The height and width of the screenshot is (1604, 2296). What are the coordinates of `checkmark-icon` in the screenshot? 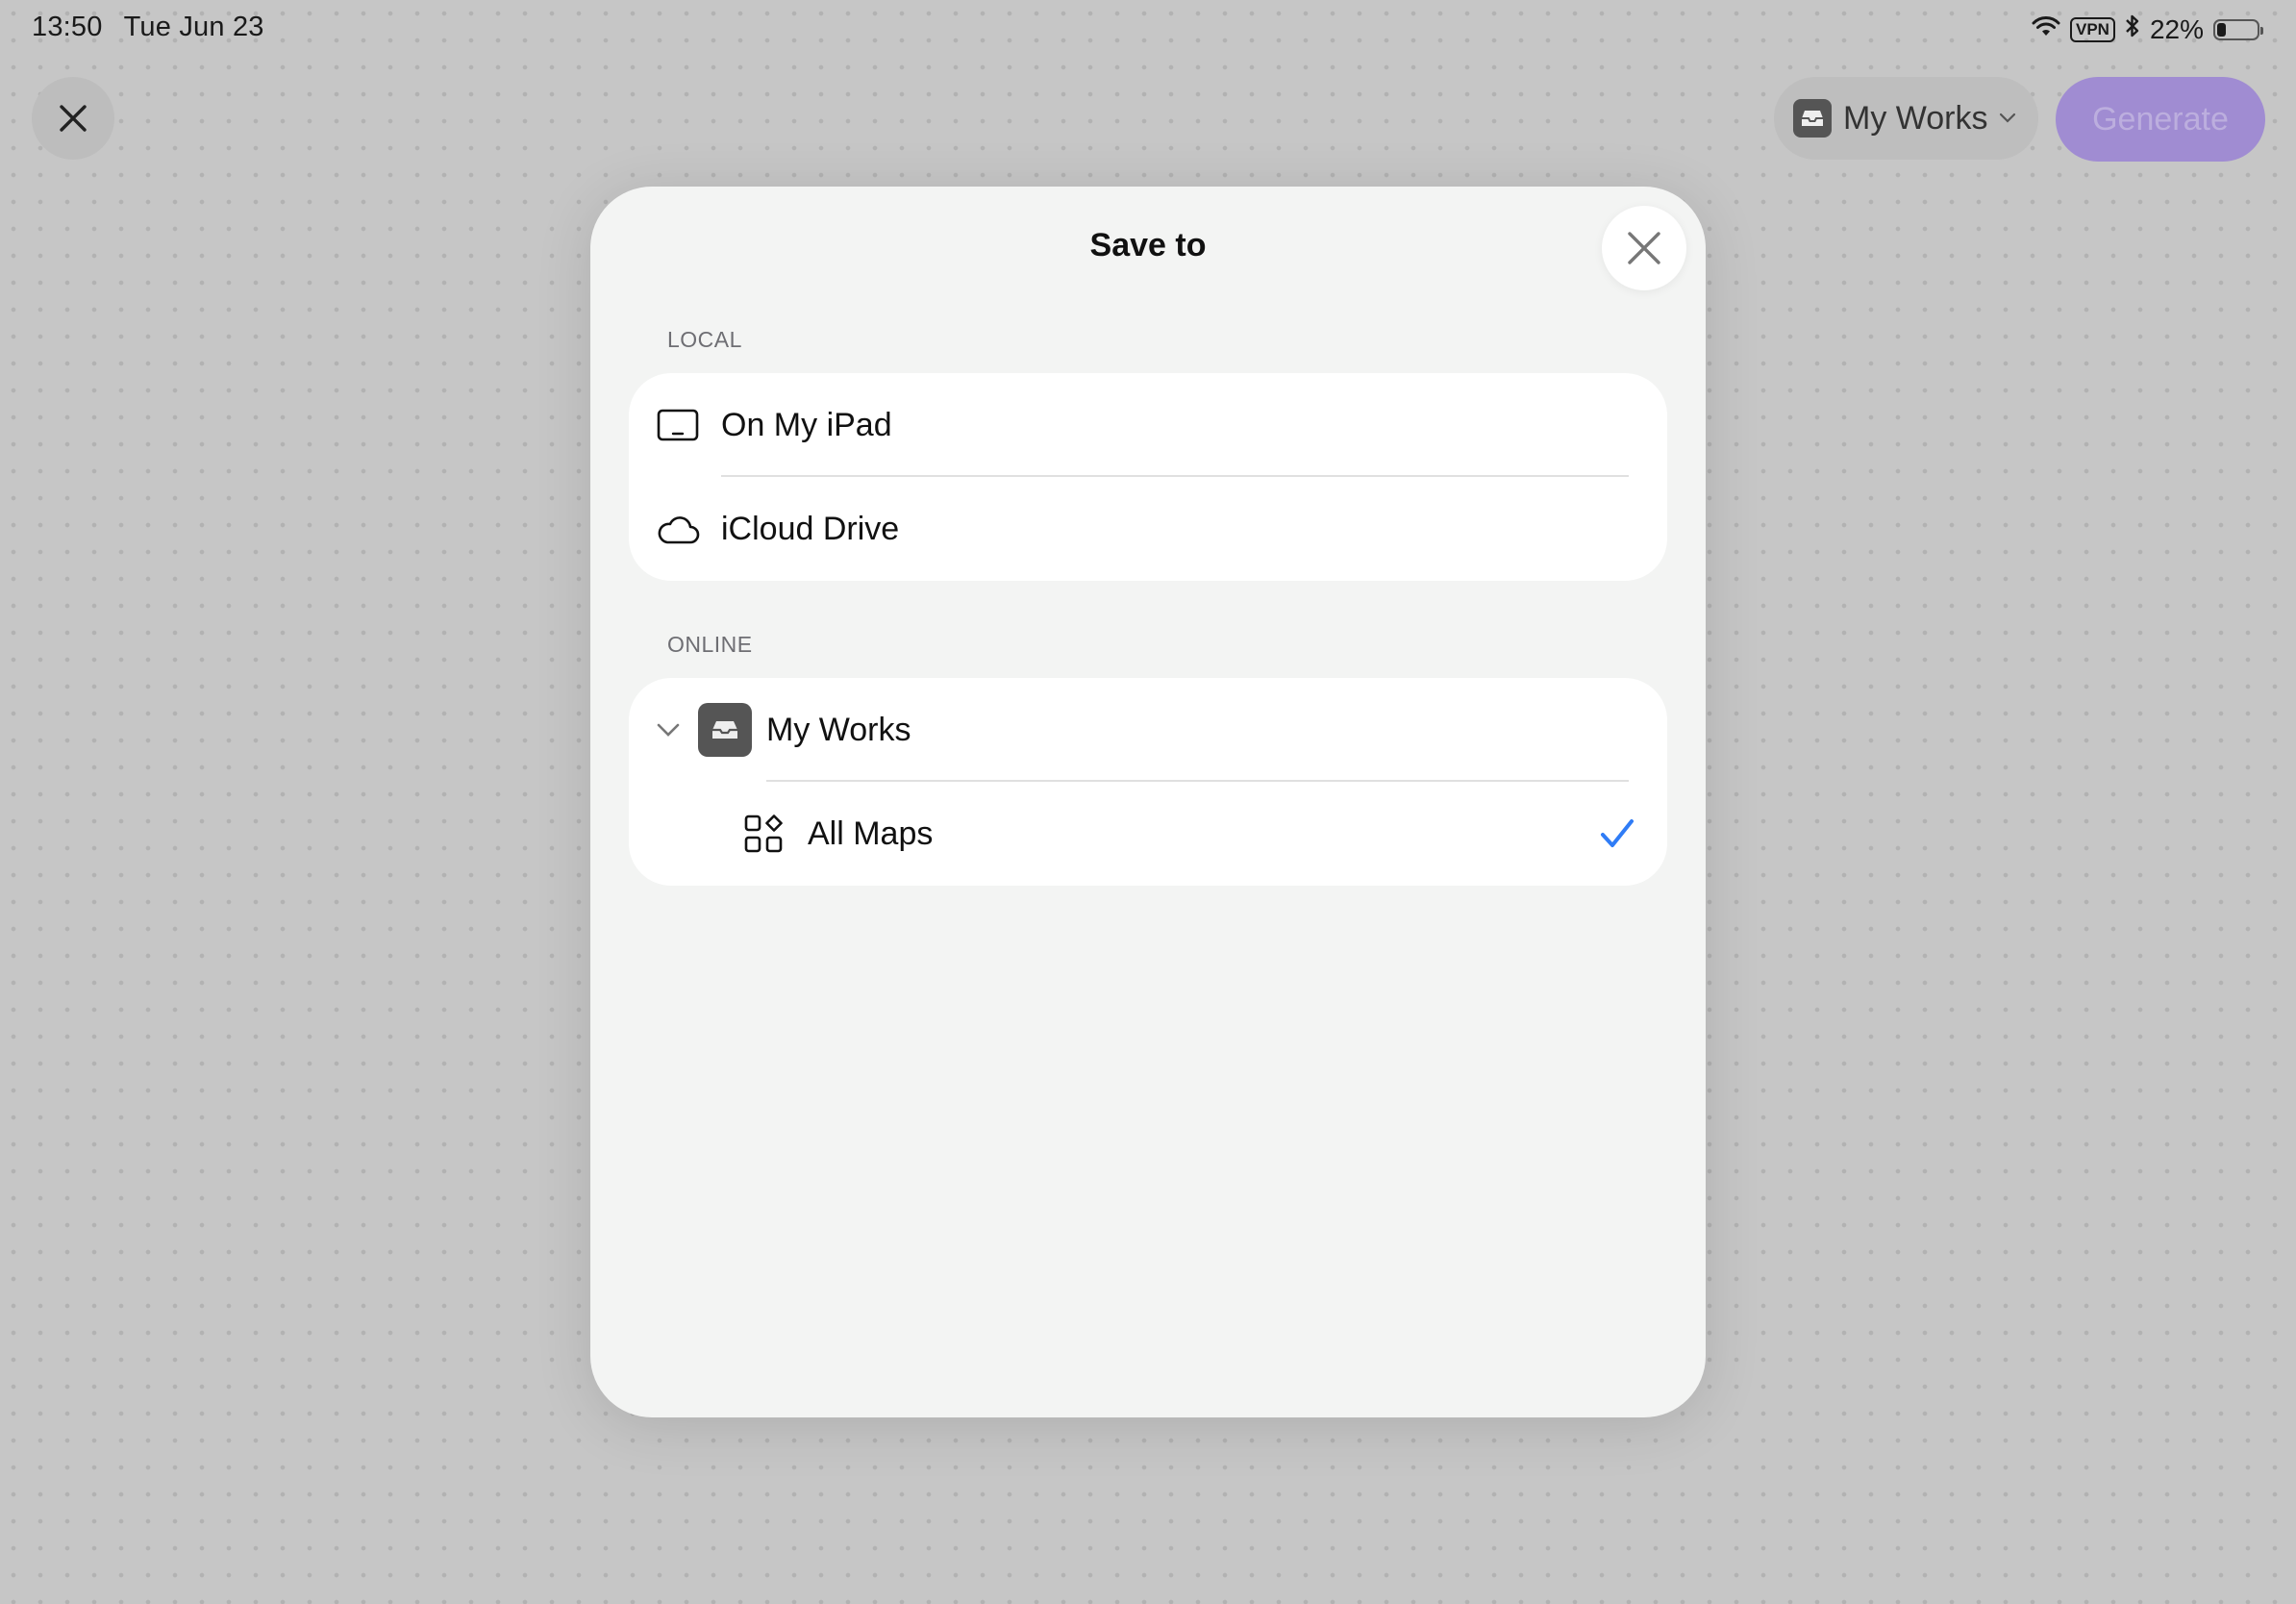 It's located at (1617, 833).